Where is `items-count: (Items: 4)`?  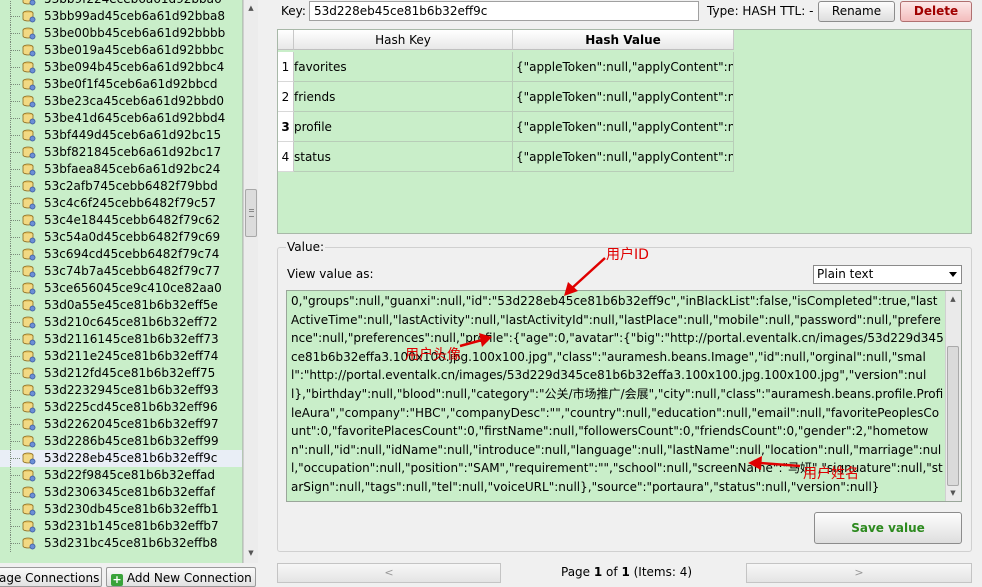
items-count: (Items: 4) is located at coordinates (661, 572).